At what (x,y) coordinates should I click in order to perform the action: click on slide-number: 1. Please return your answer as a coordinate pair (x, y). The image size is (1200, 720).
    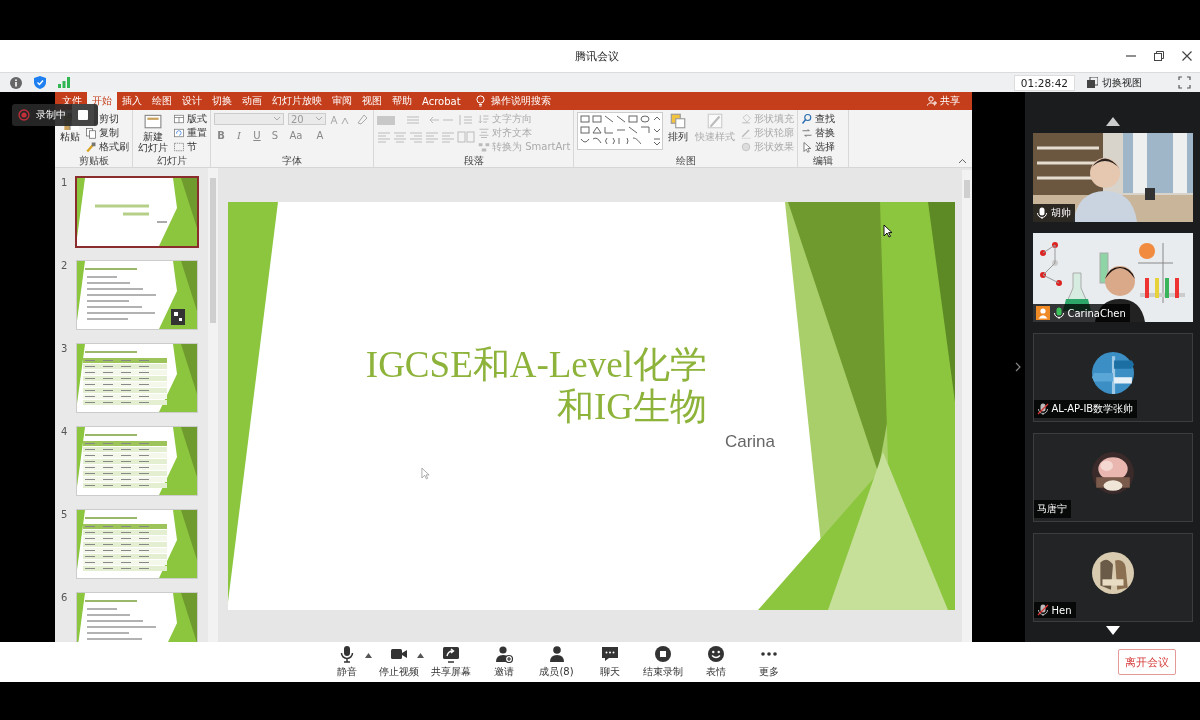
    Looking at the image, I should click on (64, 182).